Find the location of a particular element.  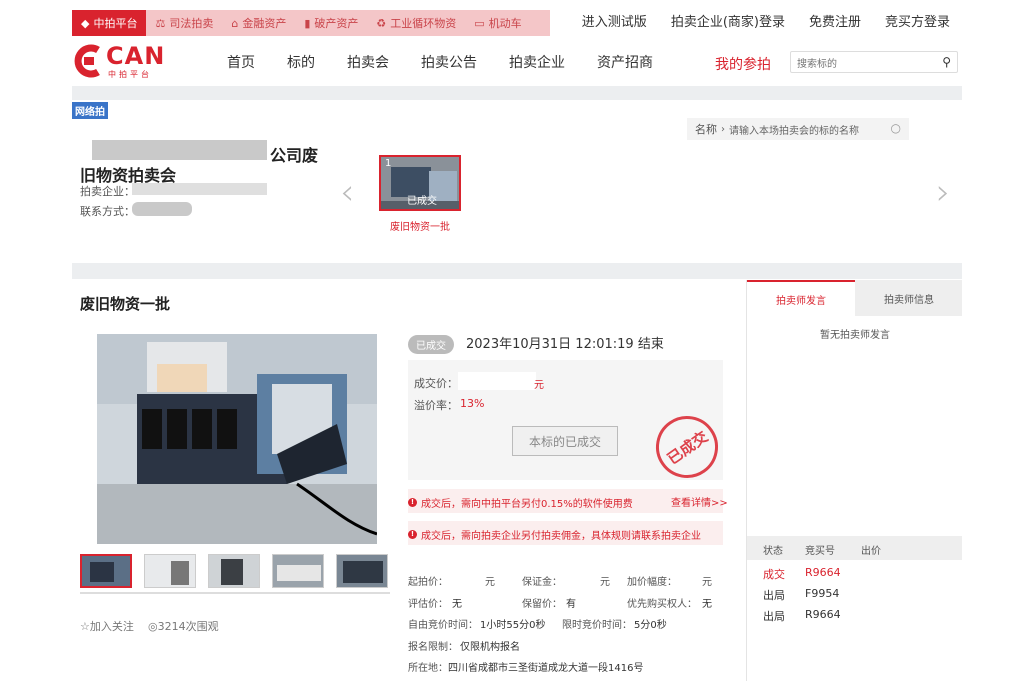

search-input is located at coordinates (861, 64).